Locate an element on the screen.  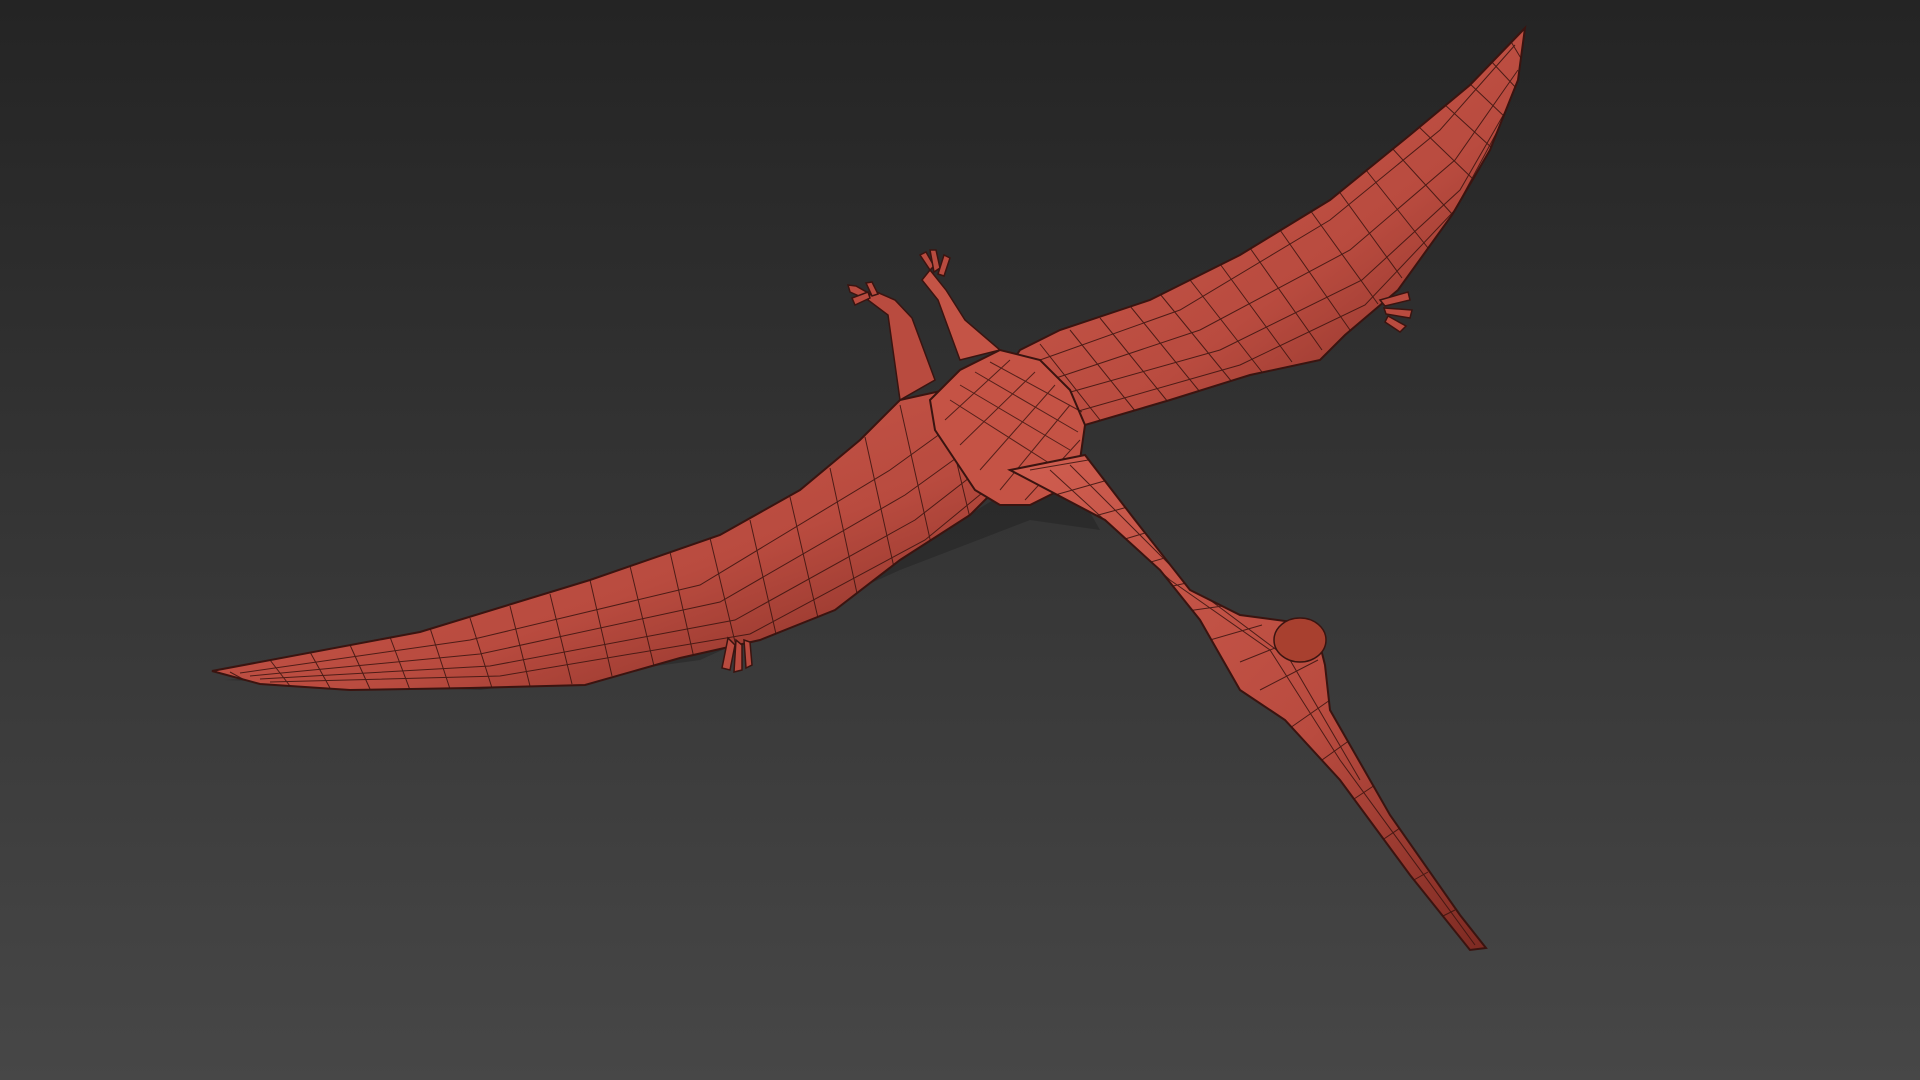
right-wing-claw is located at coordinates (1395, 312).